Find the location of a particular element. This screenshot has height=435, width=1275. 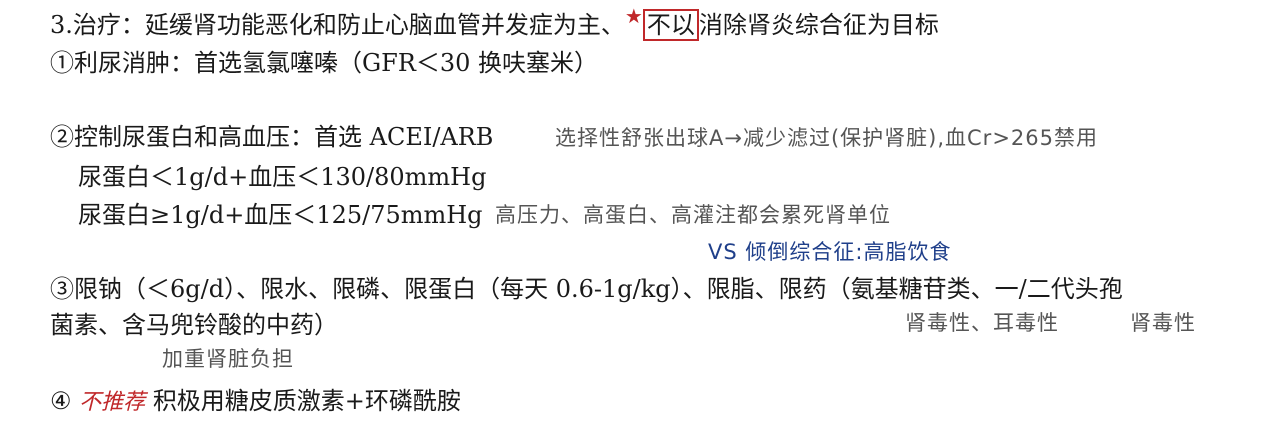

line-5: 尿蛋白≥1g/d+血压＜125/75mmHg is located at coordinates (280, 215).